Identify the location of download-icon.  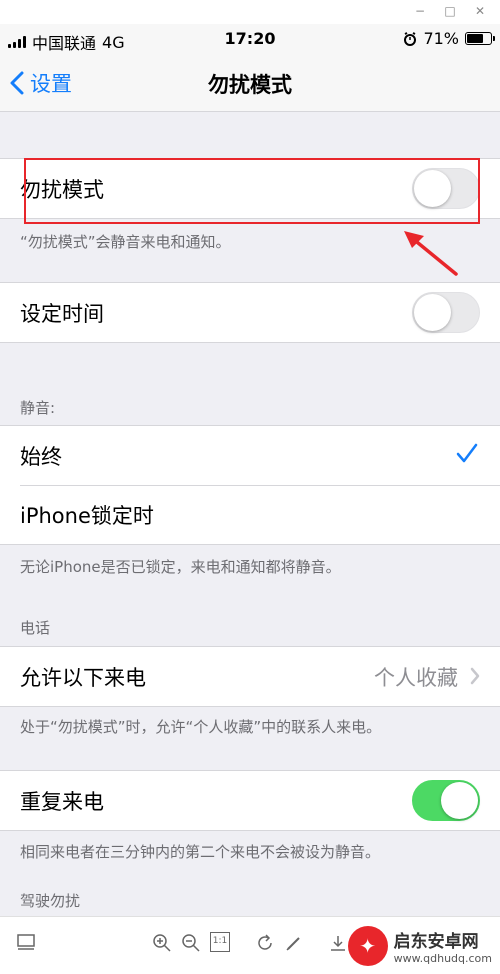
(338, 943).